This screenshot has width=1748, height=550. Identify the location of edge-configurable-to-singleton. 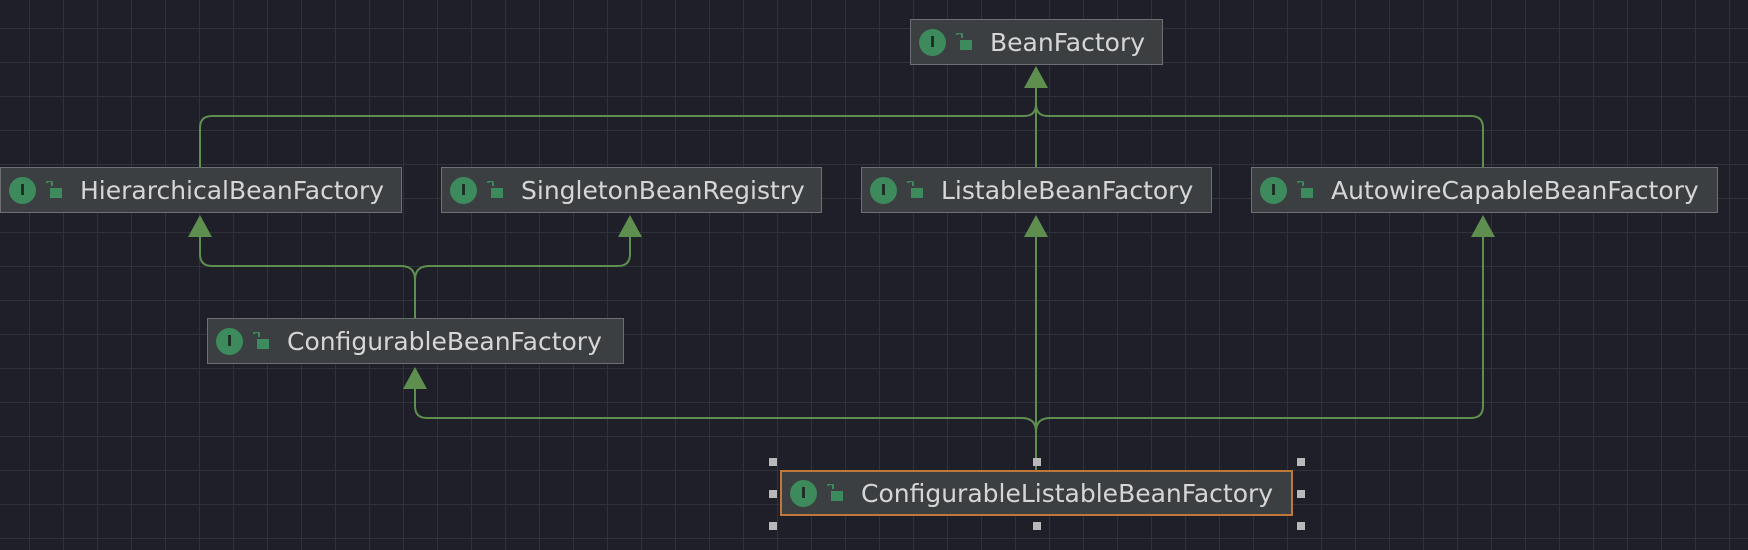
(522, 277).